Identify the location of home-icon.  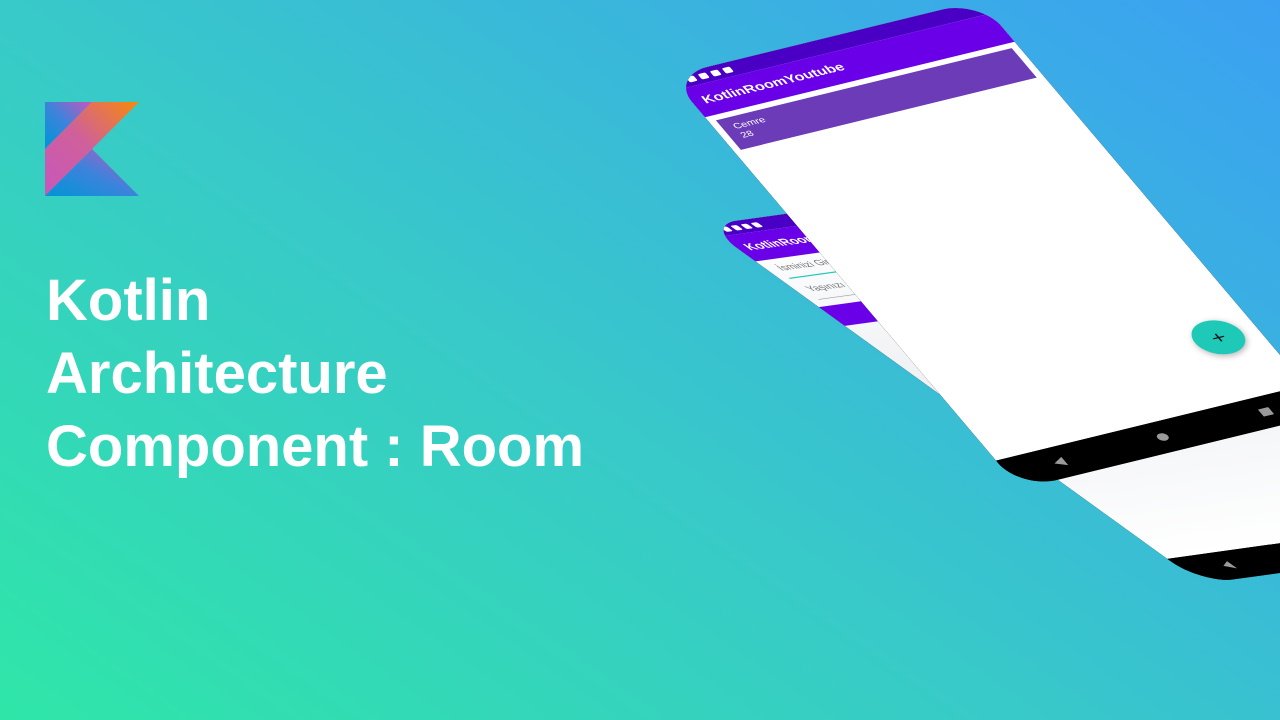
(1162, 437).